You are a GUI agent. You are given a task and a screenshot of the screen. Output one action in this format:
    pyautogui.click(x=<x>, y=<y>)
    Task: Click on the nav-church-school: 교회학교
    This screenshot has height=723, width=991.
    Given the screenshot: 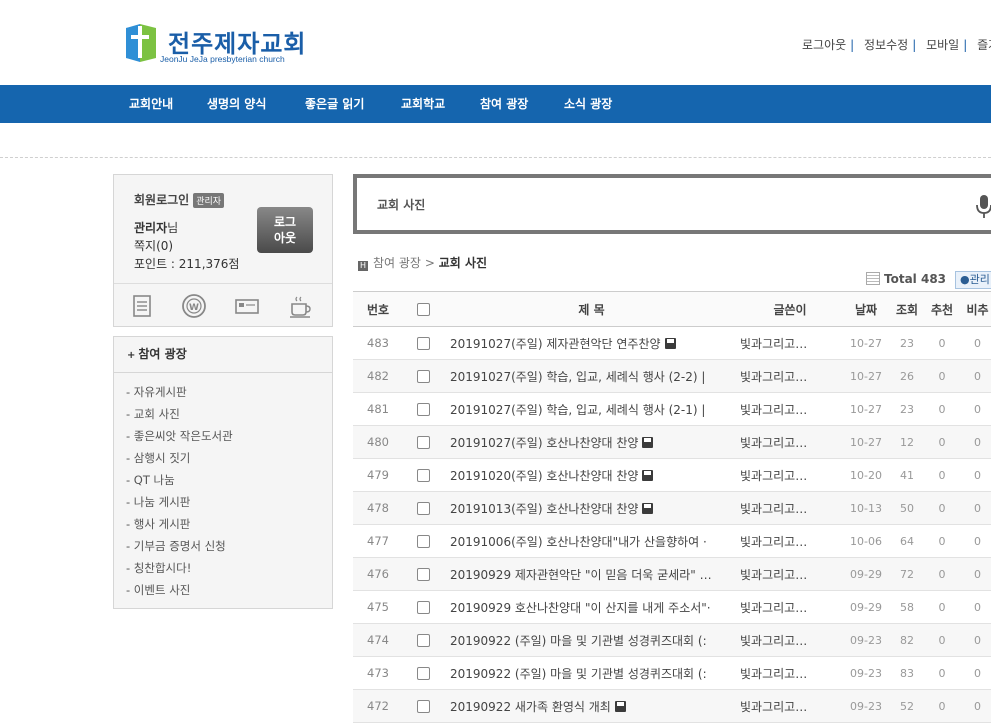 What is the action you would take?
    pyautogui.click(x=423, y=103)
    